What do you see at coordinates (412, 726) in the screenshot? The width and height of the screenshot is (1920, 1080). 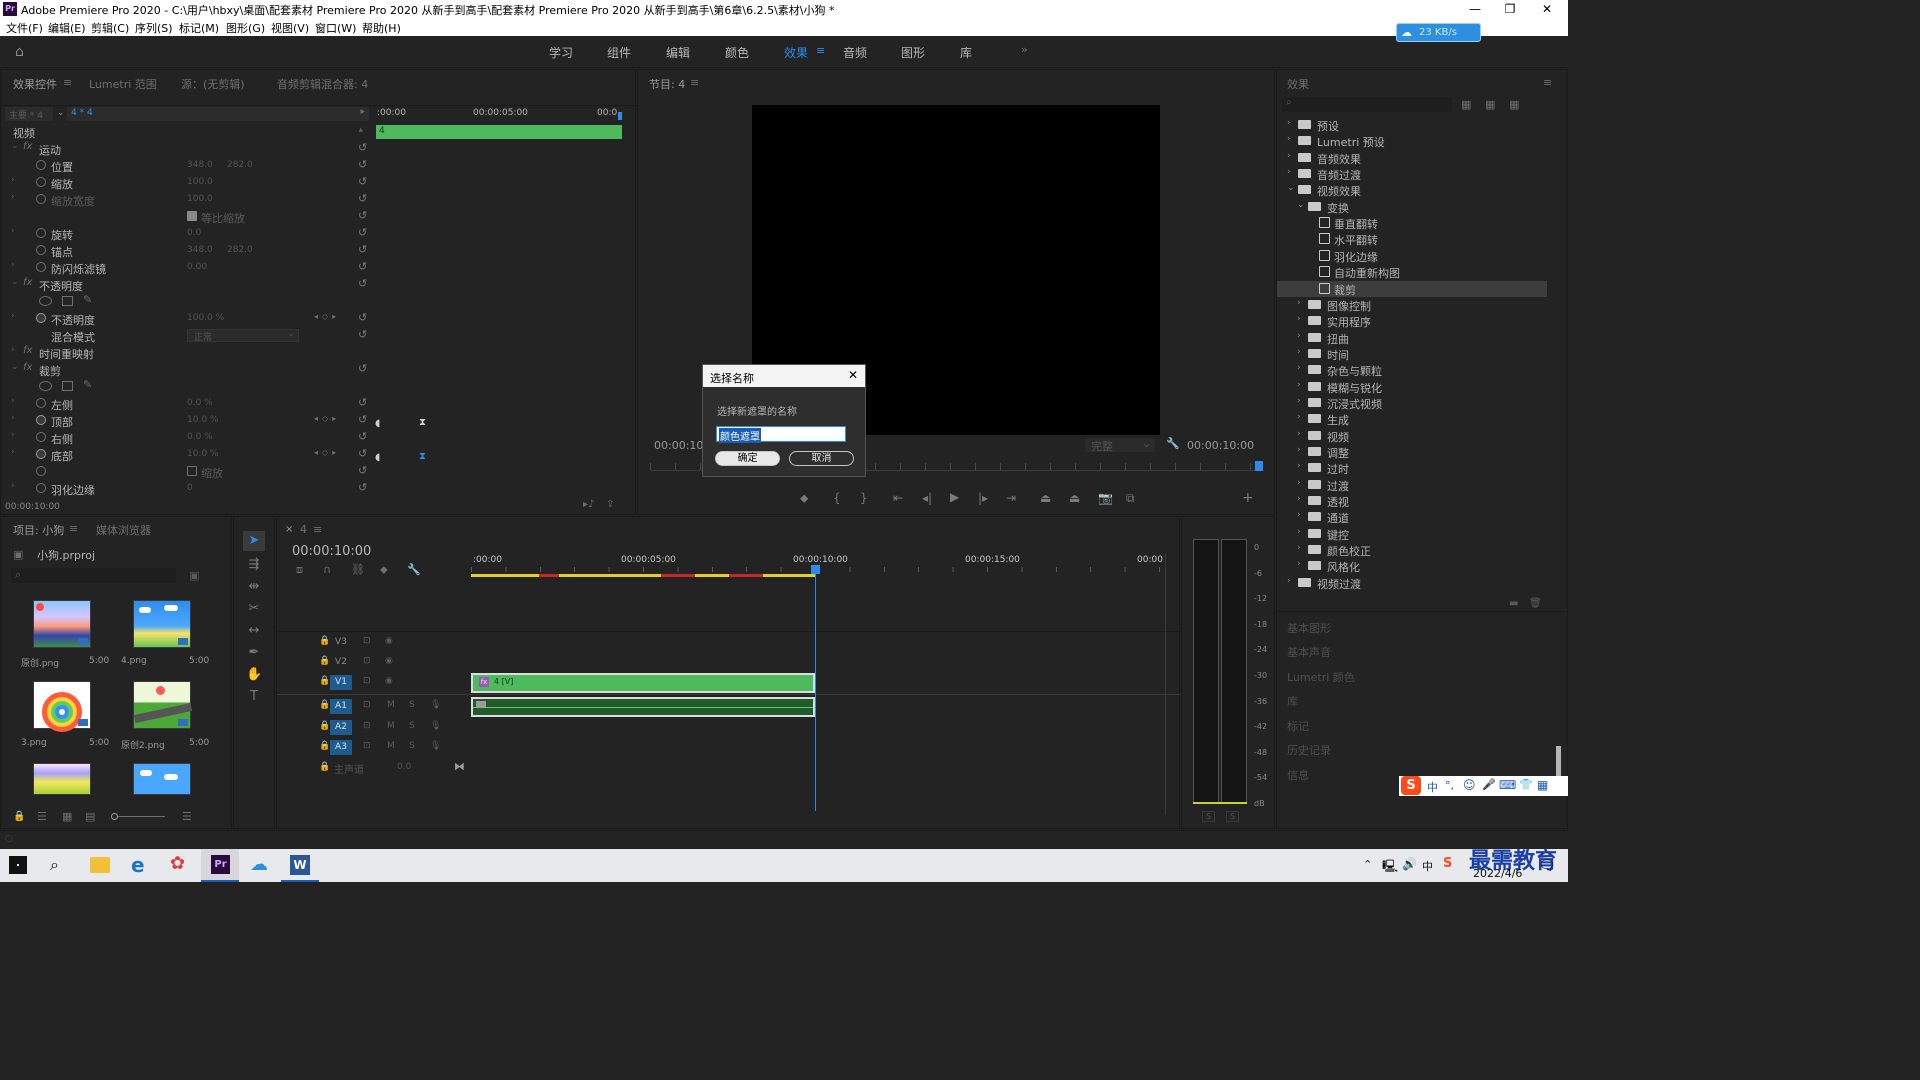 I see `solo-icon: S` at bounding box center [412, 726].